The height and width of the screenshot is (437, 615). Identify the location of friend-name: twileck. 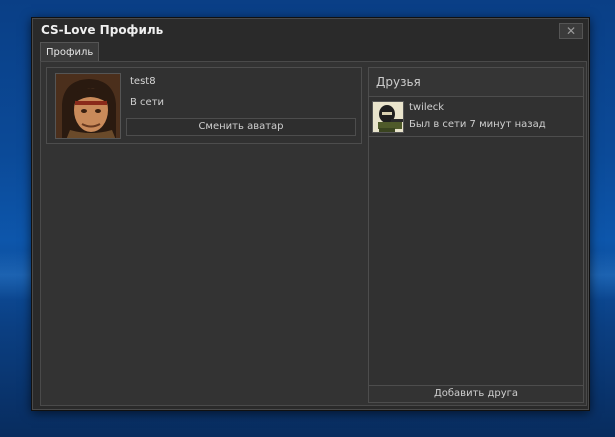
(427, 107).